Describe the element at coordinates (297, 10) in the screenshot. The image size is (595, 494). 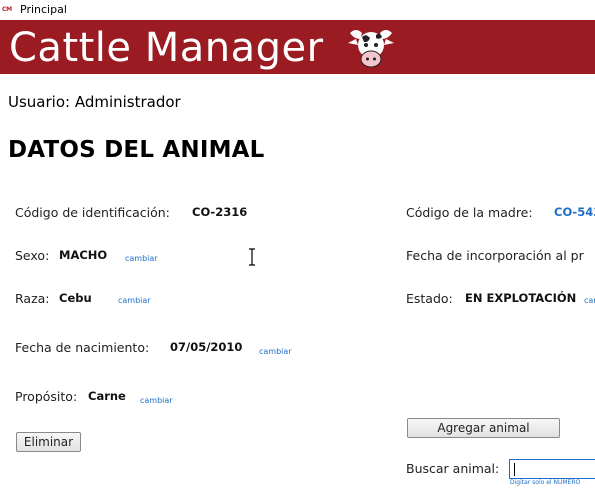
I see `window-titlebar: CM Principal` at that location.